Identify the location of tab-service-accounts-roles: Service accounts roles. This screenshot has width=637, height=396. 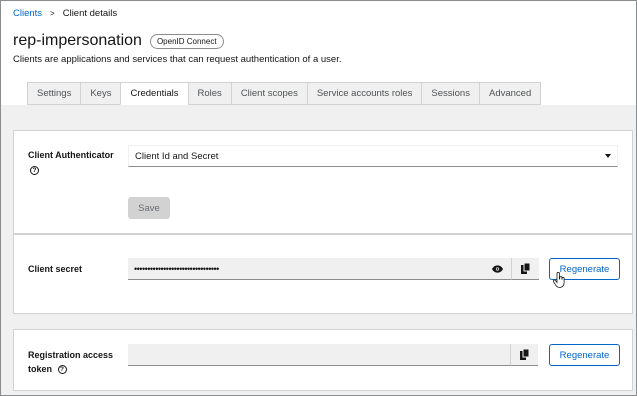
(364, 93).